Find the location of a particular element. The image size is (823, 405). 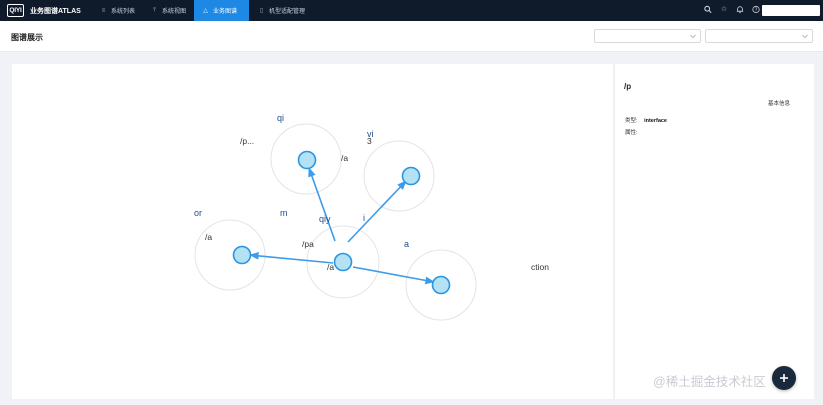

floating-action-button is located at coordinates (784, 378).